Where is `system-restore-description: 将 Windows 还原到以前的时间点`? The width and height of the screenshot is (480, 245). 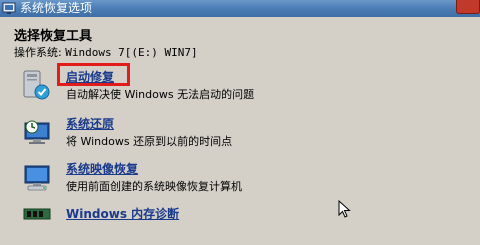
system-restore-description: 将 Windows 还原到以前的时间点 is located at coordinates (149, 141).